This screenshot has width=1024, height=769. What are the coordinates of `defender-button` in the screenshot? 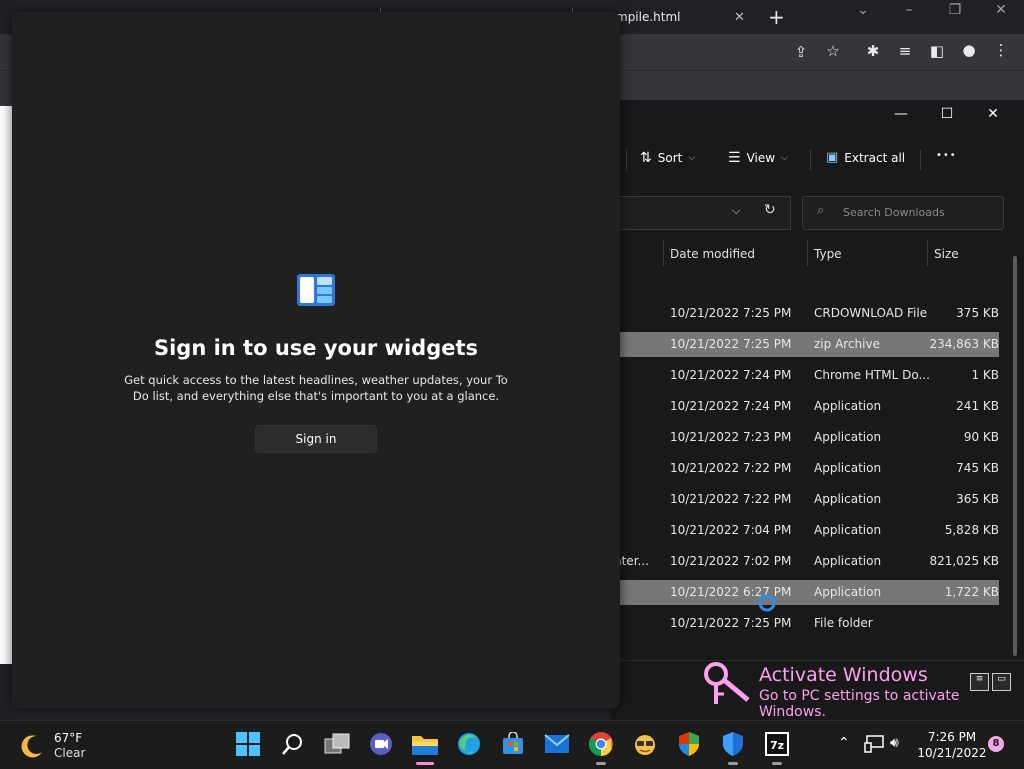 It's located at (733, 747).